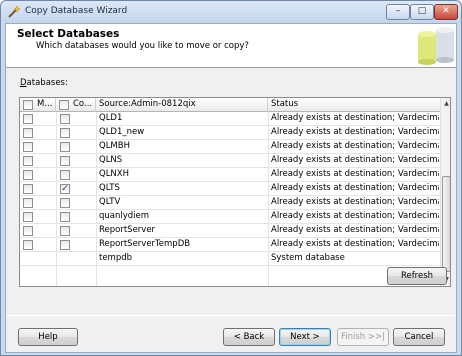 Image resolution: width=462 pixels, height=356 pixels. Describe the element at coordinates (28, 105) in the screenshot. I see `move-all-checkbox` at that location.